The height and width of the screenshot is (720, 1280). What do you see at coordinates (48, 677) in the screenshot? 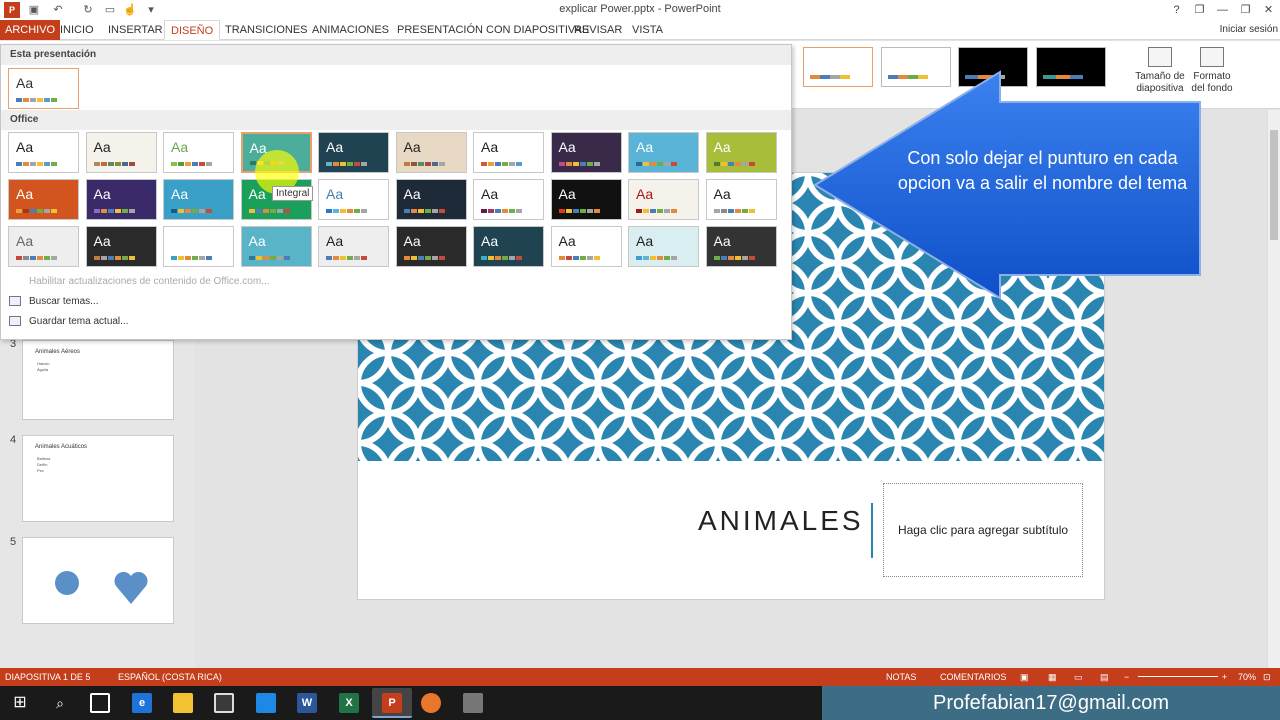
I see `slide-counter: DIAPOSITIVA 1 DE 5` at bounding box center [48, 677].